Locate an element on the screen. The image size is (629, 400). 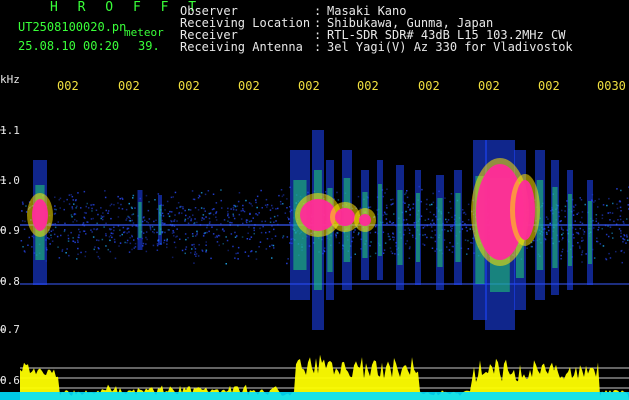
time-tick-label: 0030 is located at coordinates (611, 86).